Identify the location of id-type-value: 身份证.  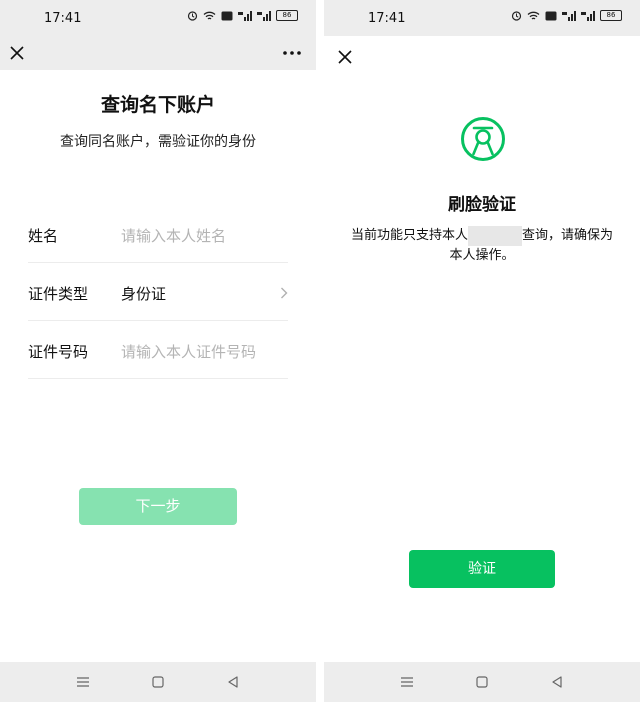
(144, 294).